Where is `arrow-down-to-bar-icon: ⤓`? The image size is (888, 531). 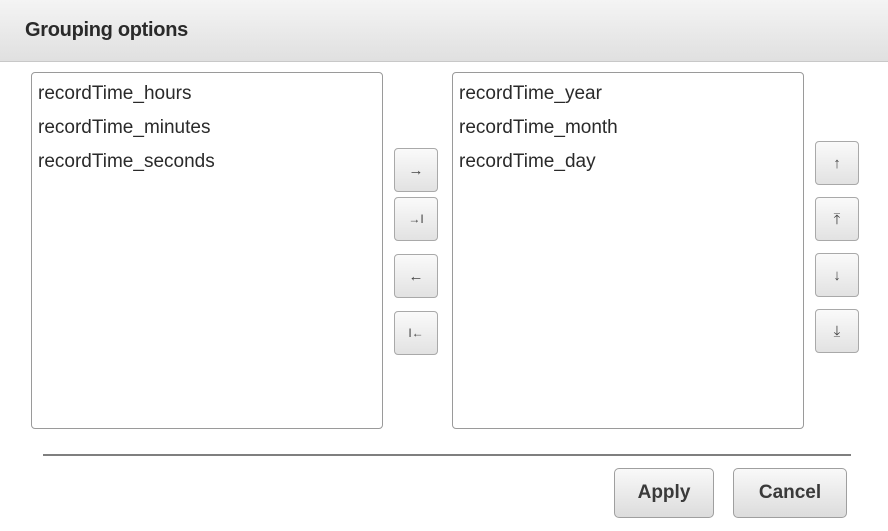
arrow-down-to-bar-icon: ⤓ is located at coordinates (837, 331).